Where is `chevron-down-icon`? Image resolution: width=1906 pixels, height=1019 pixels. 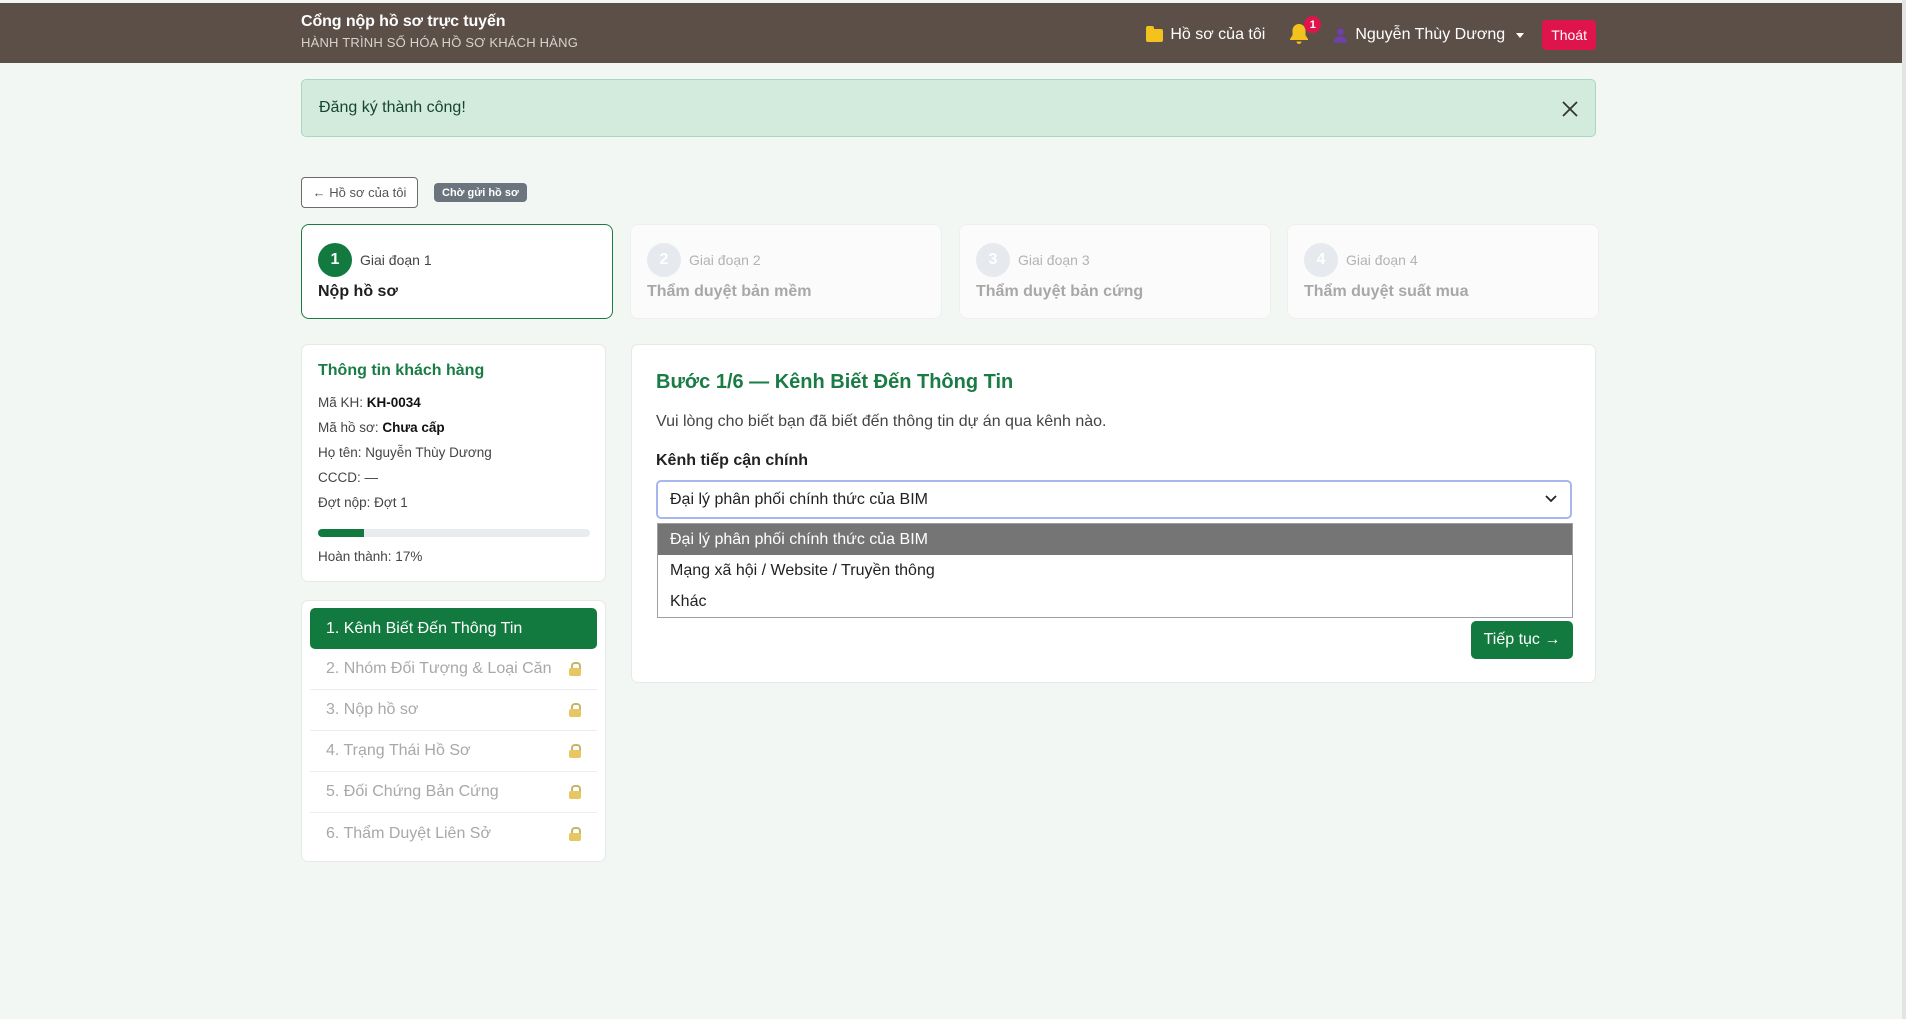 chevron-down-icon is located at coordinates (1551, 499).